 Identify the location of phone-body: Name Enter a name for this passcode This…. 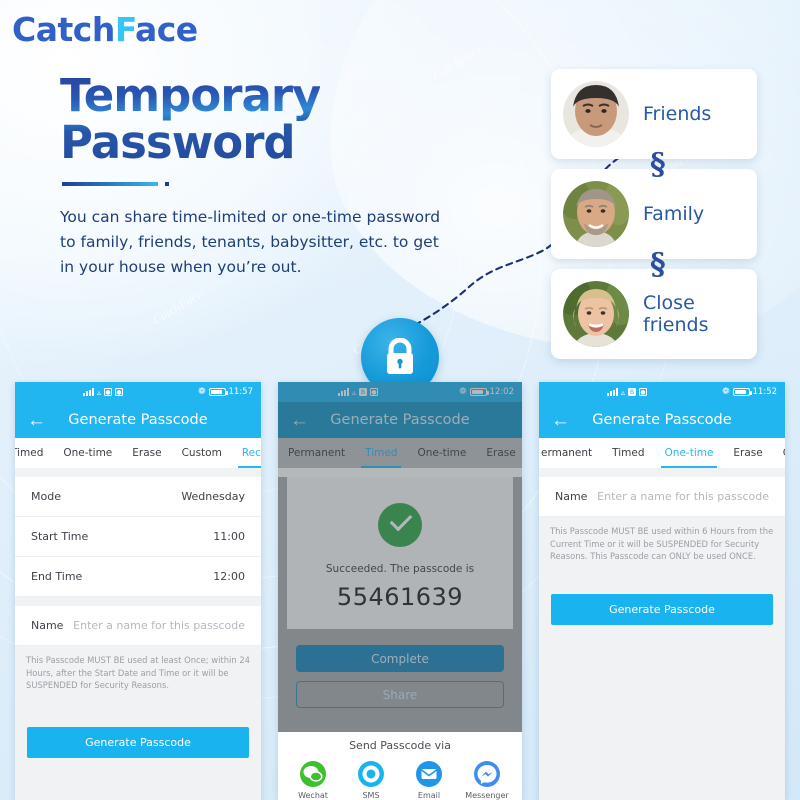
(662, 634).